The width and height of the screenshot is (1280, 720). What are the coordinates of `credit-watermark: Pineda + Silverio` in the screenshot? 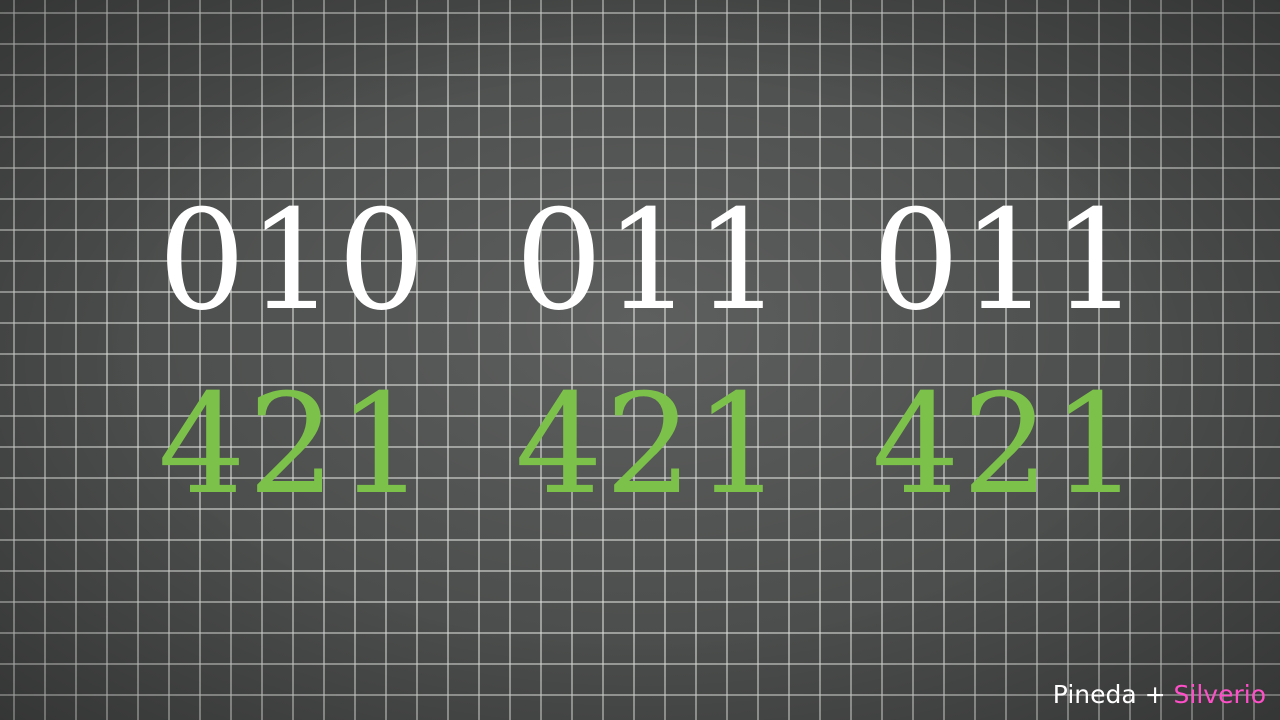 It's located at (1159, 695).